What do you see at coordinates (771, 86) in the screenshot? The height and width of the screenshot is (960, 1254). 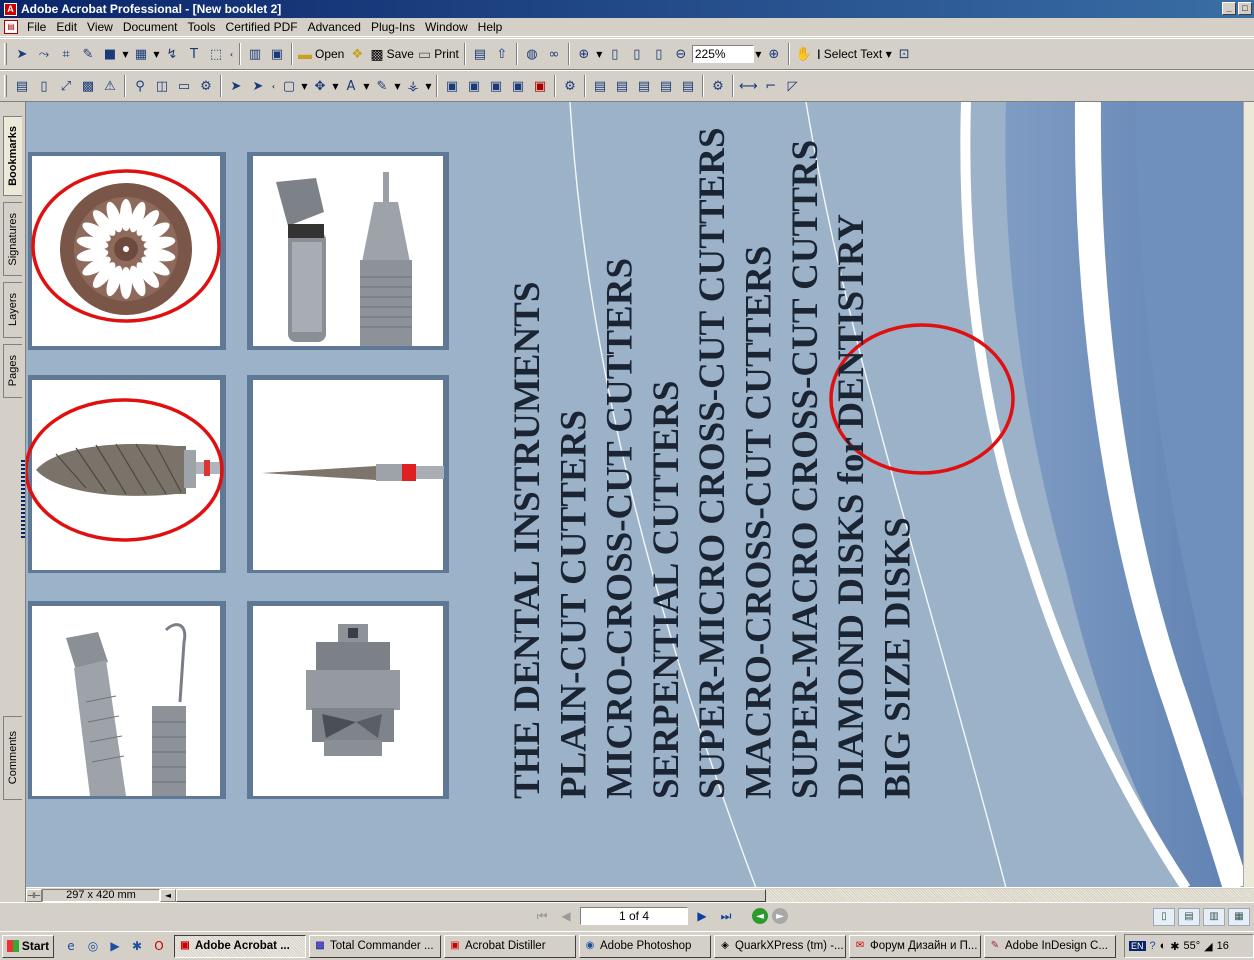 I see `perimeter-tool-icon: ⌐` at bounding box center [771, 86].